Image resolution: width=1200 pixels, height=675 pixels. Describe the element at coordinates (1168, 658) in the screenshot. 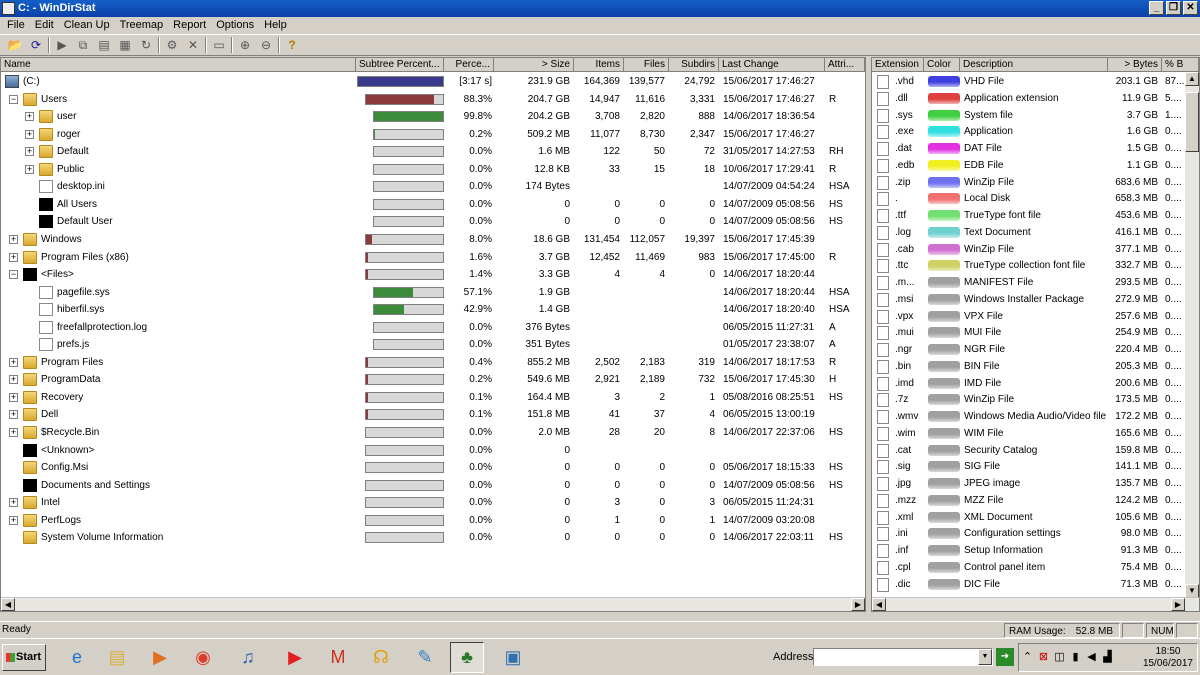

I see `clock: 18:50 15/06/2017` at that location.